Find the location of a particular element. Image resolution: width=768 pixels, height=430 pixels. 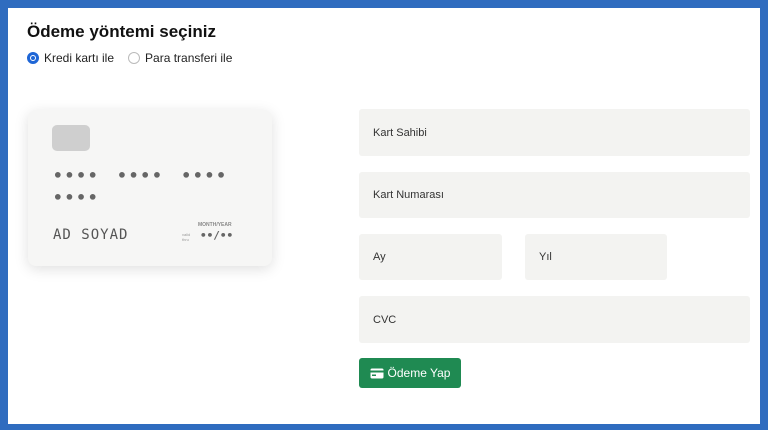

card-valid-thru-label: valid thru is located at coordinates (186, 237).